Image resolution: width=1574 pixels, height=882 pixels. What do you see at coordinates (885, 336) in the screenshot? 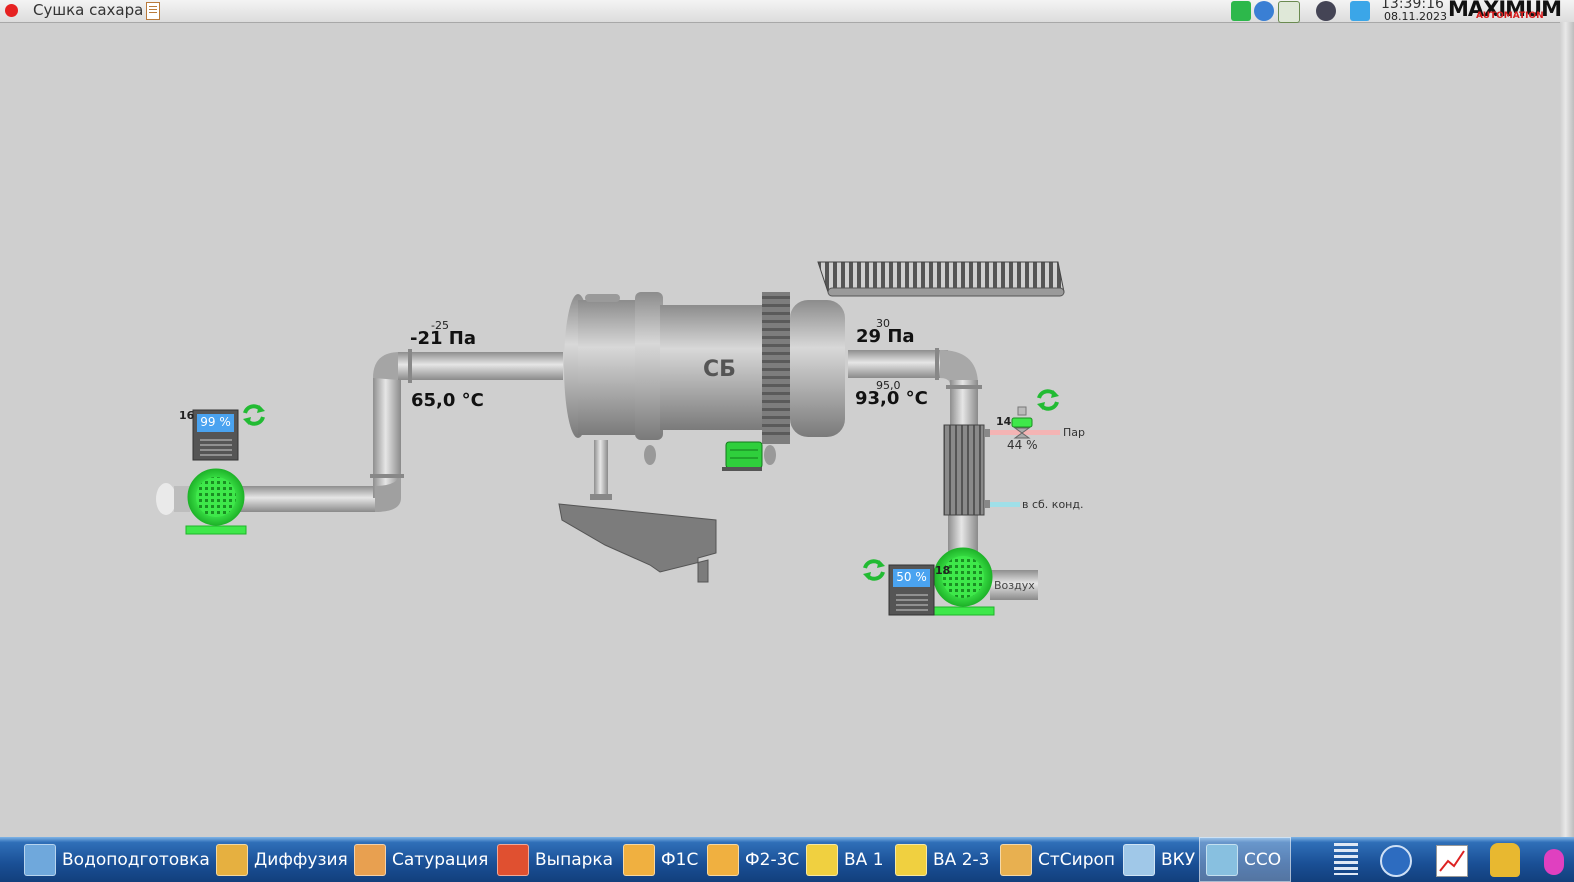
I see `outlet-pressure: 29 Па` at bounding box center [885, 336].